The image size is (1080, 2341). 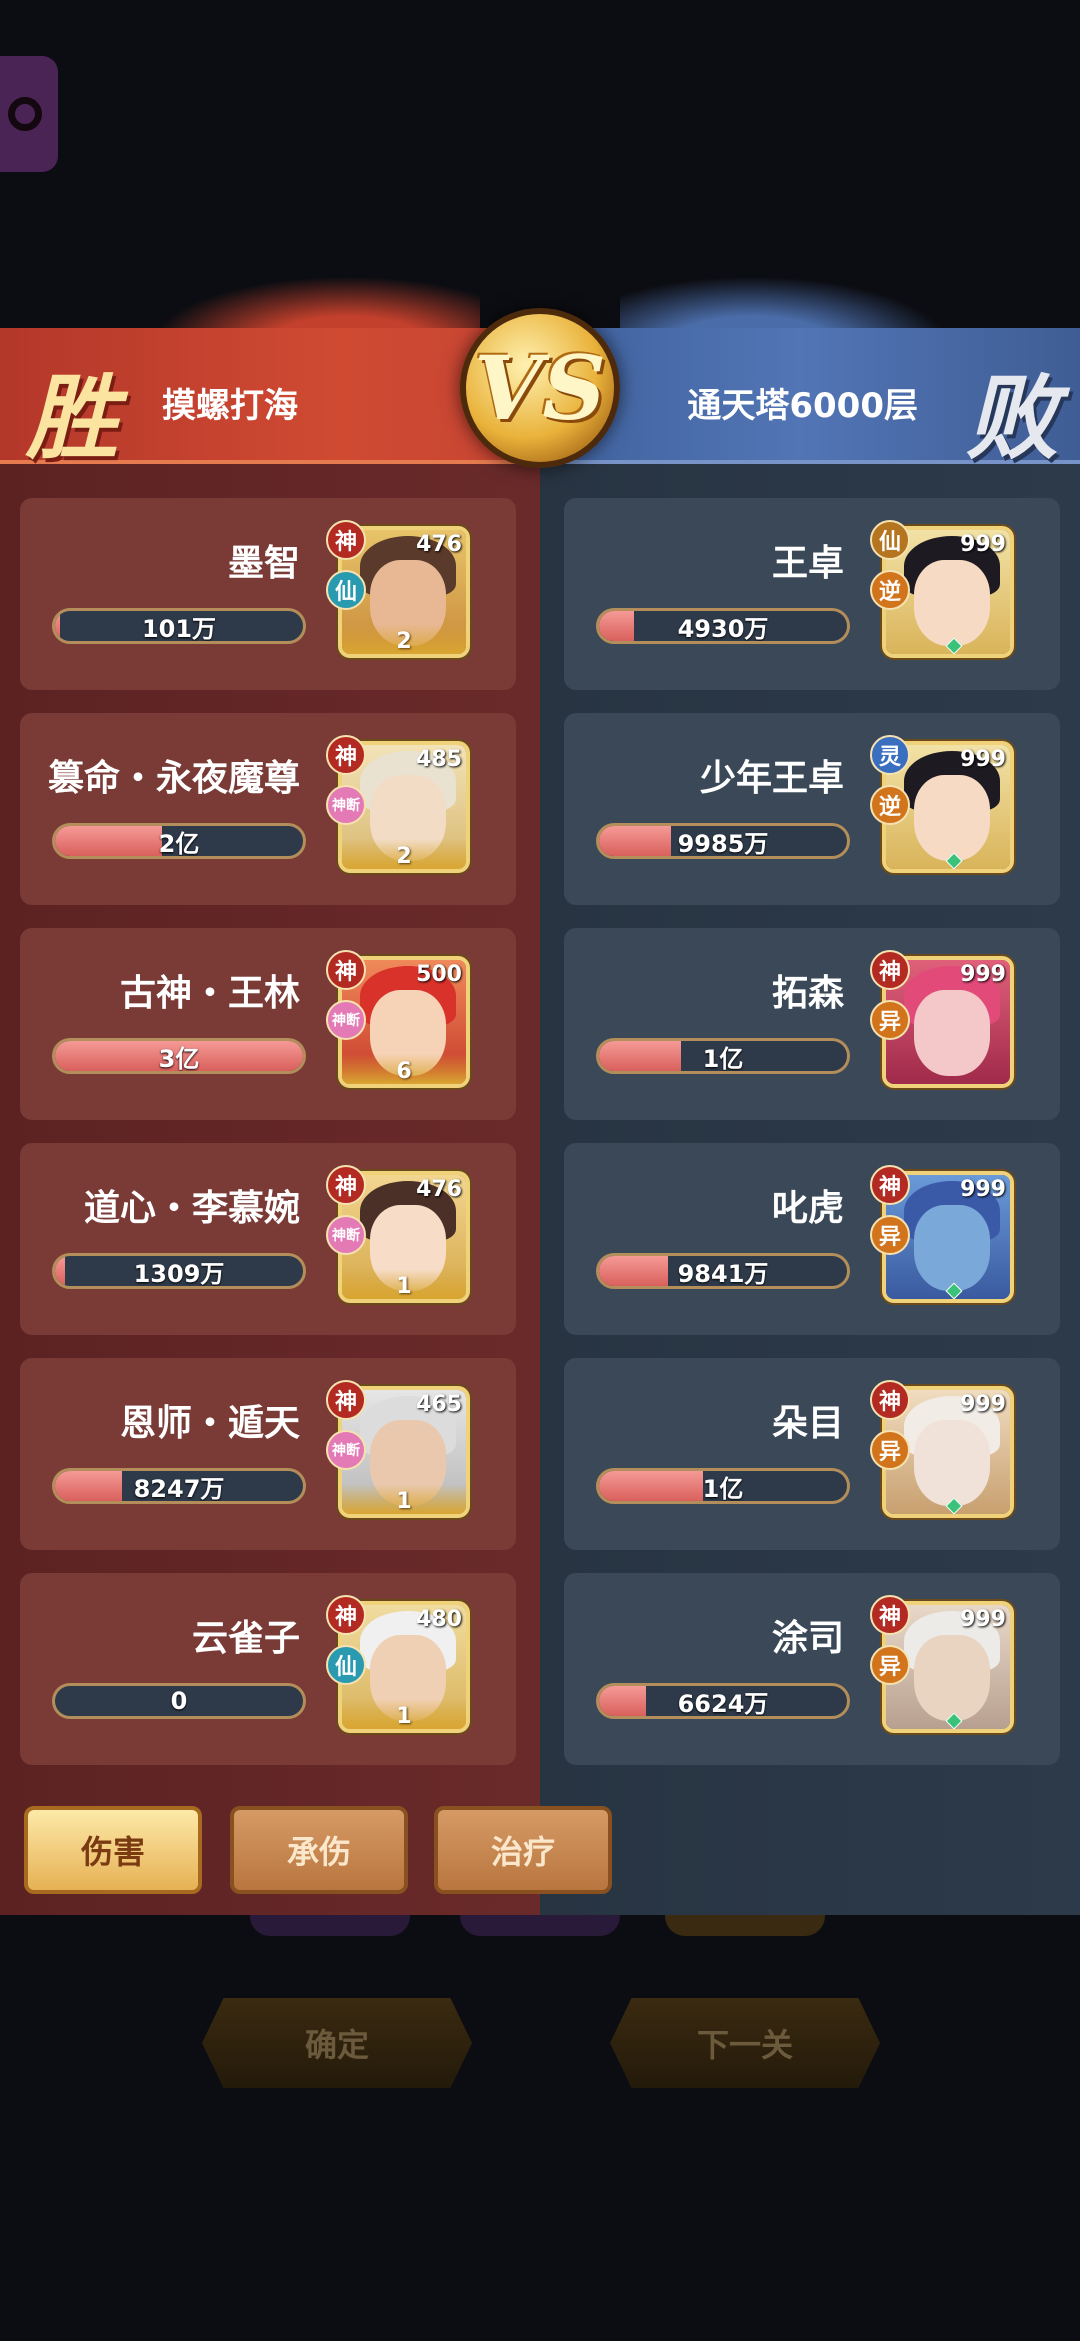 What do you see at coordinates (230, 406) in the screenshot?
I see `winner-team-name: 摸螺打海` at bounding box center [230, 406].